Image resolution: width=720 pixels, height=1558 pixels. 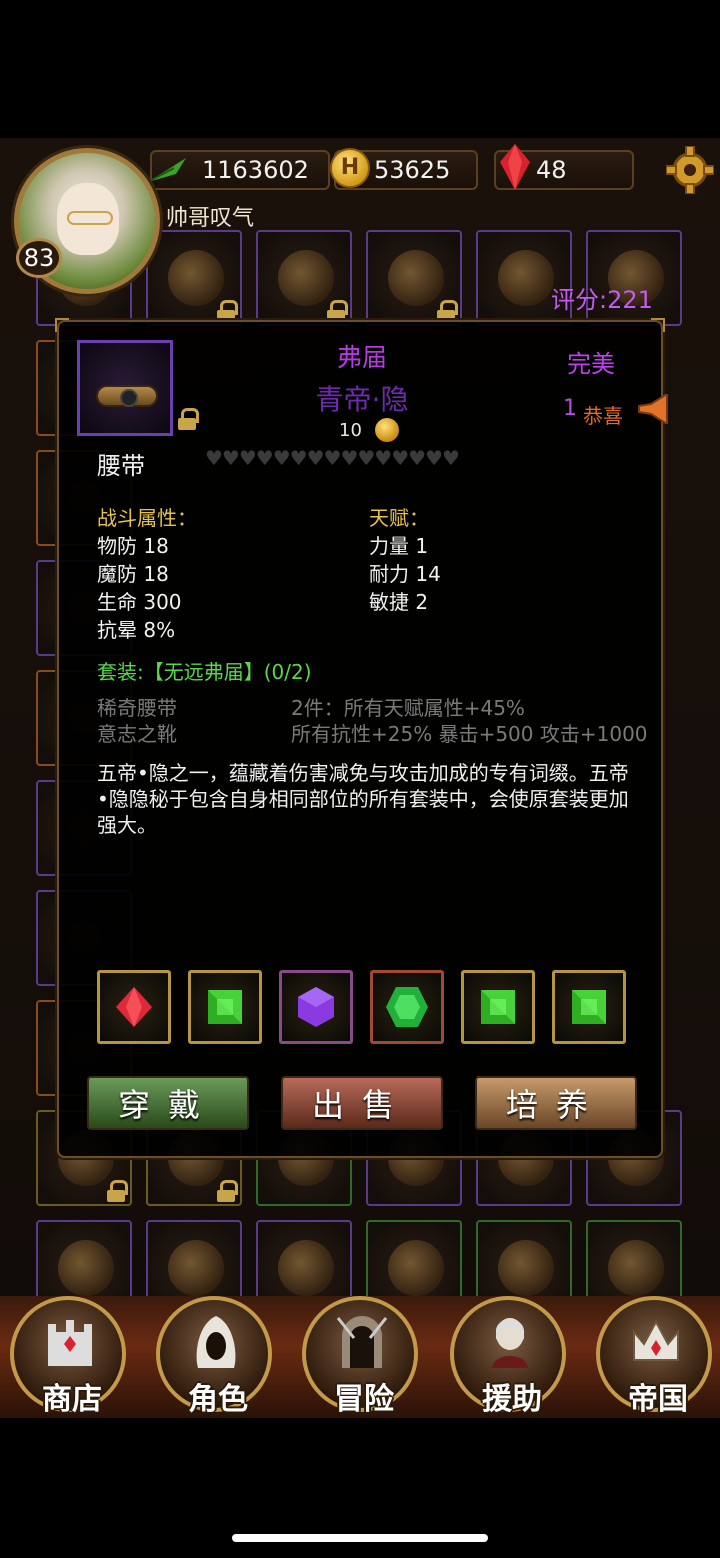 I want to click on power-value: 1163602, so click(x=255, y=170).